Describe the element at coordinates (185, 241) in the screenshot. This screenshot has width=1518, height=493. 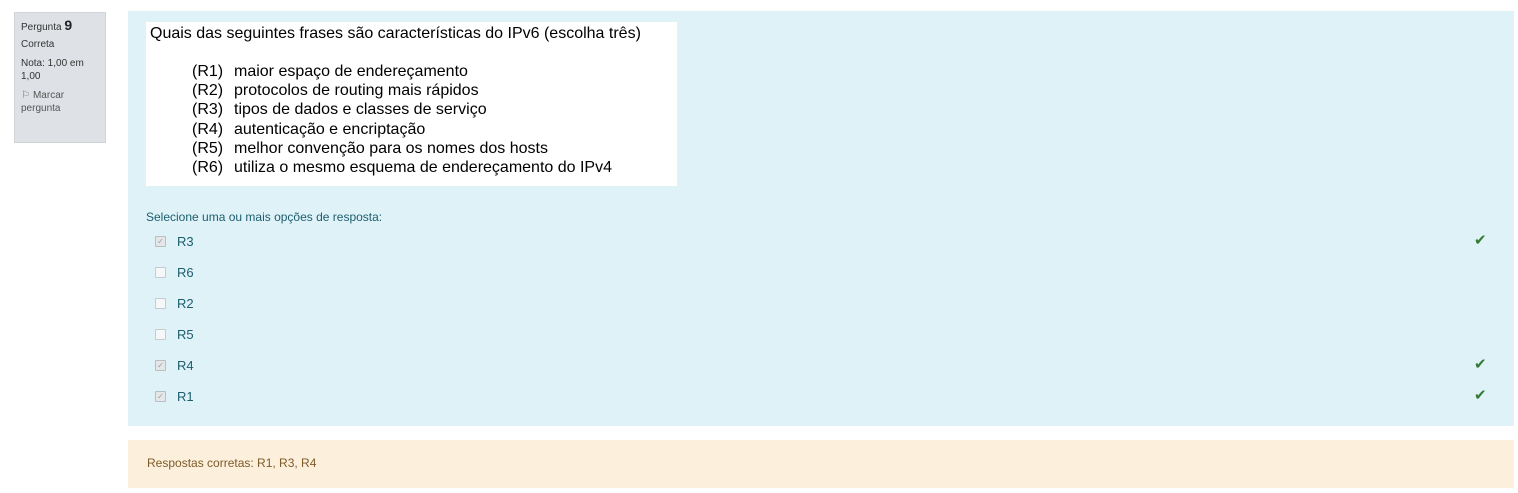
I see `answer-label: R3` at that location.